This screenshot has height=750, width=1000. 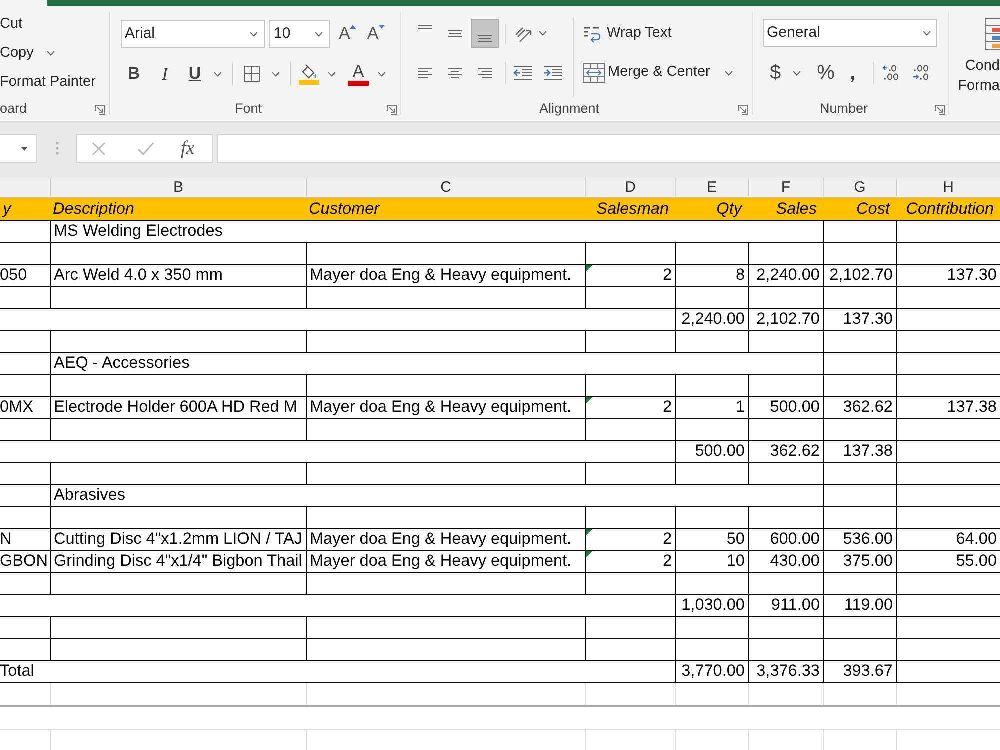 What do you see at coordinates (850, 33) in the screenshot?
I see `number-format-dropdown: General` at bounding box center [850, 33].